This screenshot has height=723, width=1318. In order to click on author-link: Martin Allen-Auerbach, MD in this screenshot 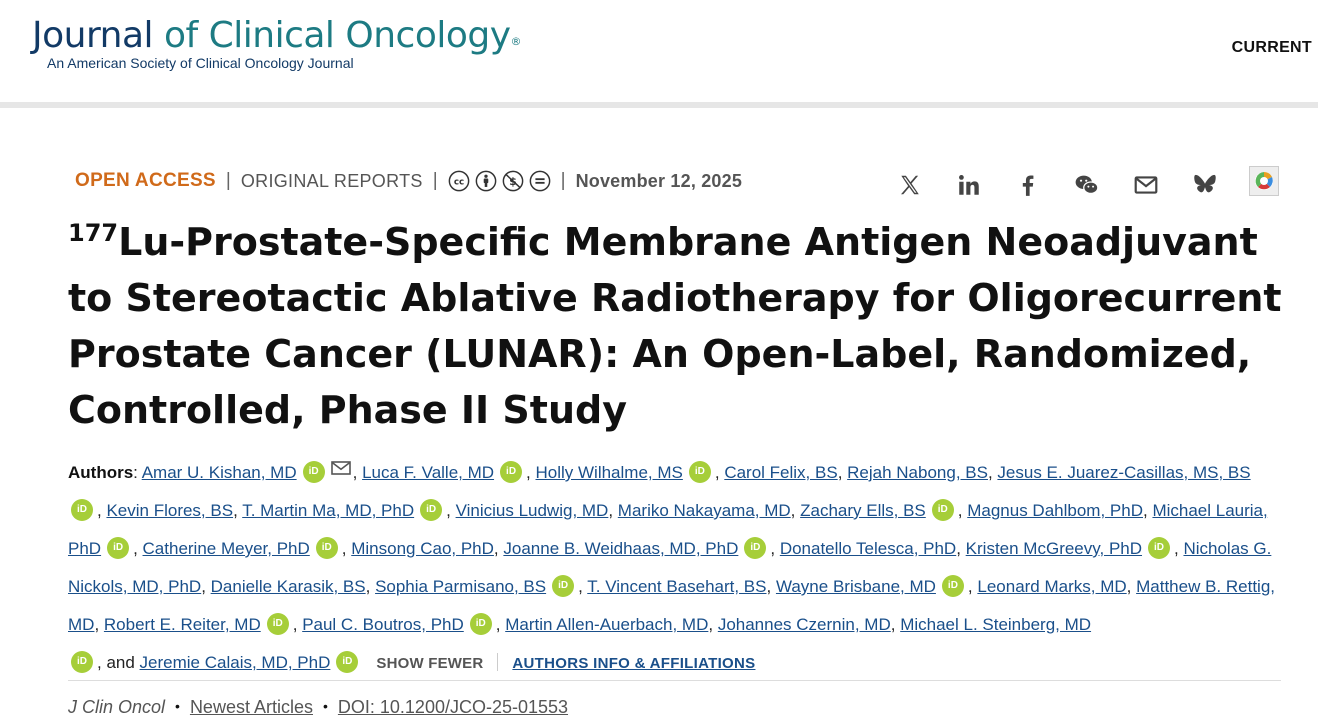, I will do `click(606, 624)`.